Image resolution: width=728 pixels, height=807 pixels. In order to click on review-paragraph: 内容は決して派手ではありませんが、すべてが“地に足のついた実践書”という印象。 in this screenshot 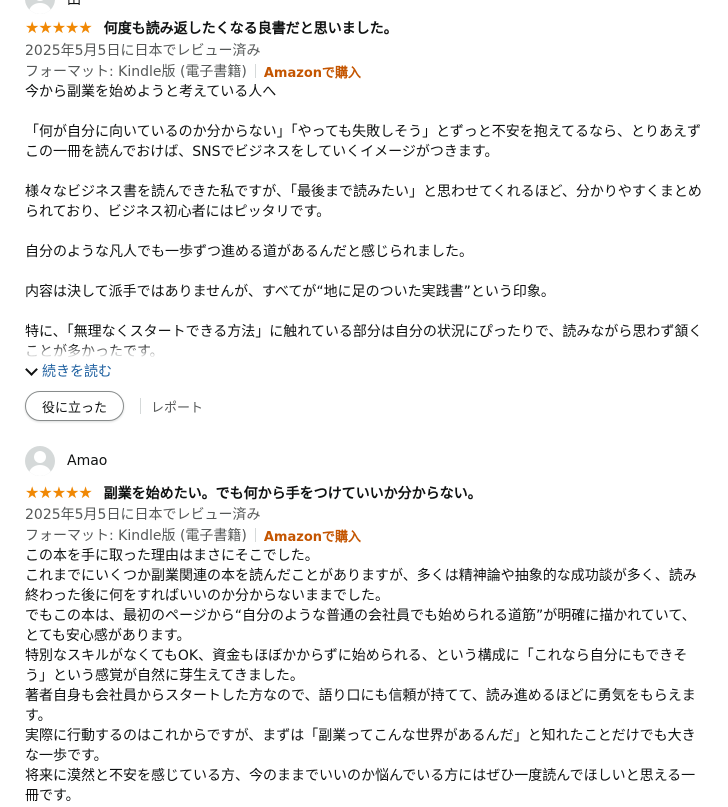, I will do `click(290, 292)`.